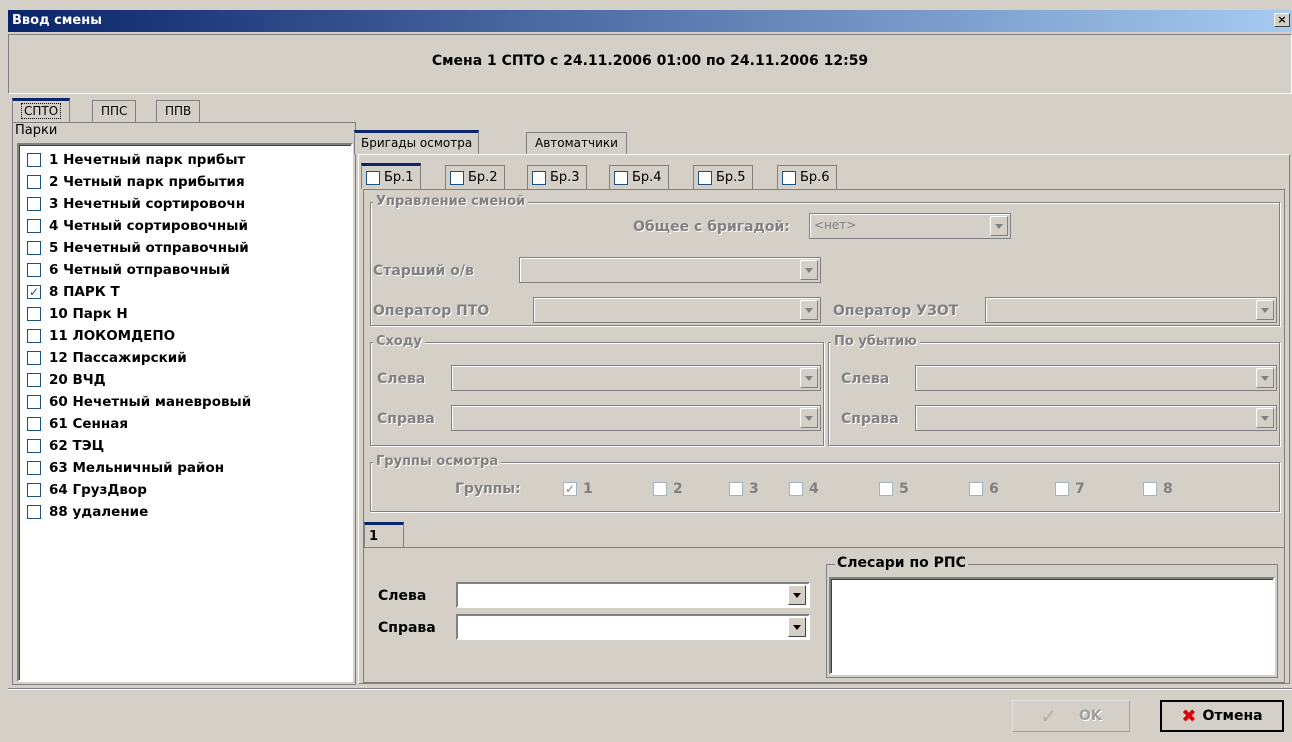 This screenshot has height=742, width=1292. Describe the element at coordinates (185, 336) in the screenshot. I see `park-item: 11 ЛОКОМДЕПО` at that location.